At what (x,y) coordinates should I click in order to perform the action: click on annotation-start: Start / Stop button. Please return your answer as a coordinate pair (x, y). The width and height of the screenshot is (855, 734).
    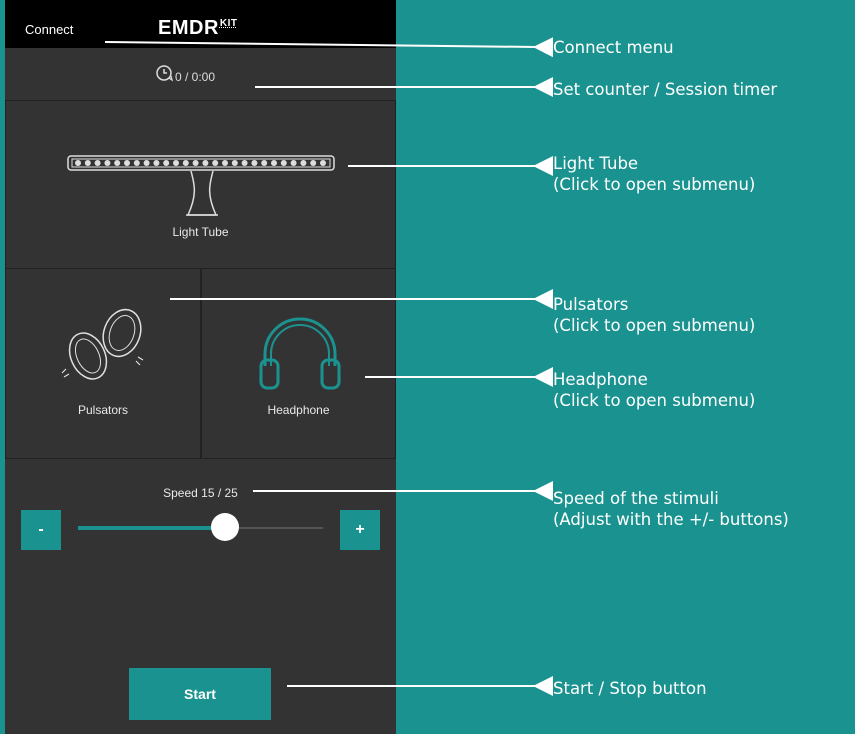
    Looking at the image, I should click on (630, 688).